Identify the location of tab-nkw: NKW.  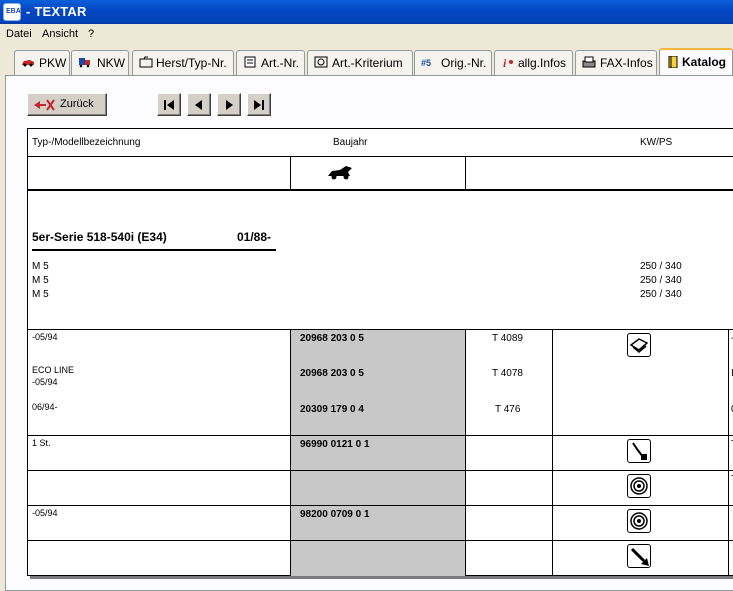
(100, 62).